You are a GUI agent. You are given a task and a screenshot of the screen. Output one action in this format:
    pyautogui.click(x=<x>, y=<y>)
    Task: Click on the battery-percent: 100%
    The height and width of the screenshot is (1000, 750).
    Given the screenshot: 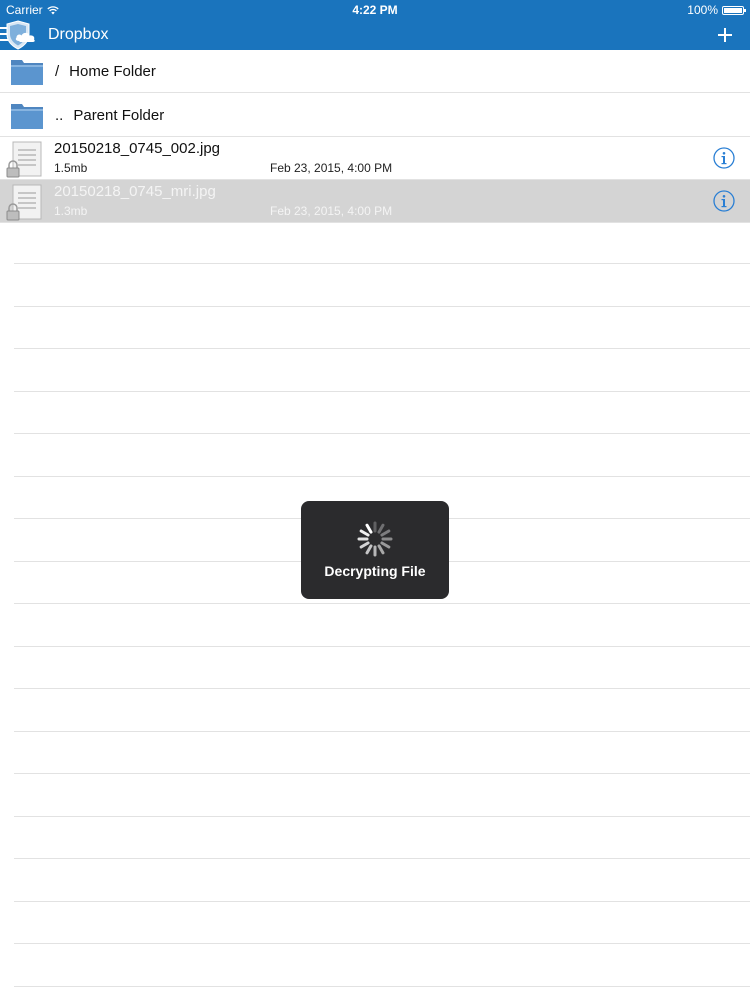 What is the action you would take?
    pyautogui.click(x=702, y=10)
    